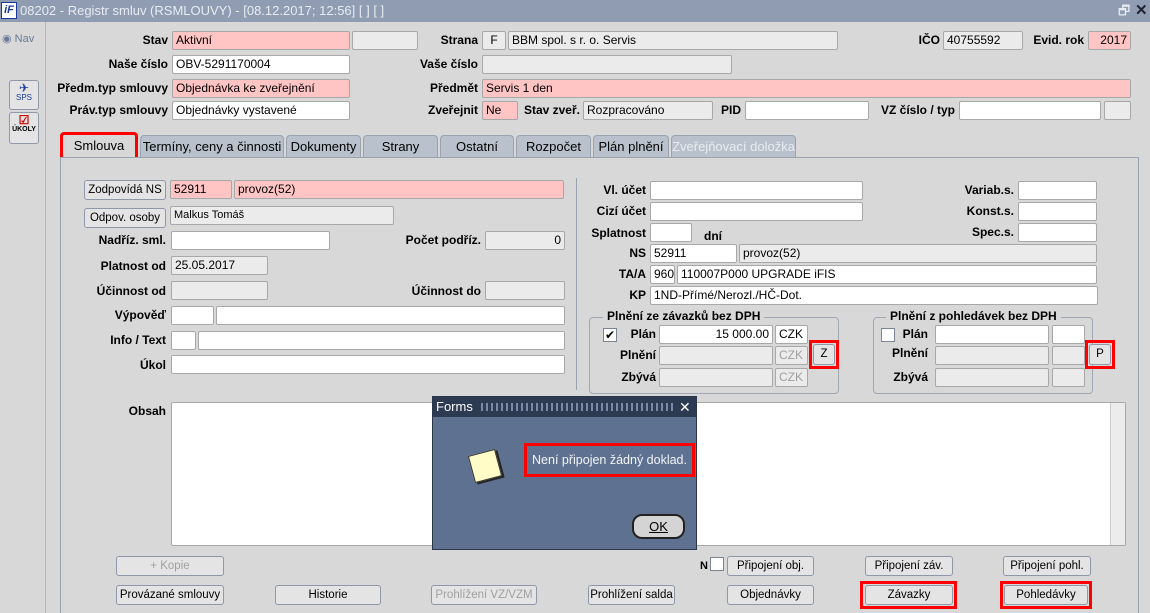  What do you see at coordinates (282, 215) in the screenshot?
I see `odpov-osoba-field: Malkus Tomáš` at bounding box center [282, 215].